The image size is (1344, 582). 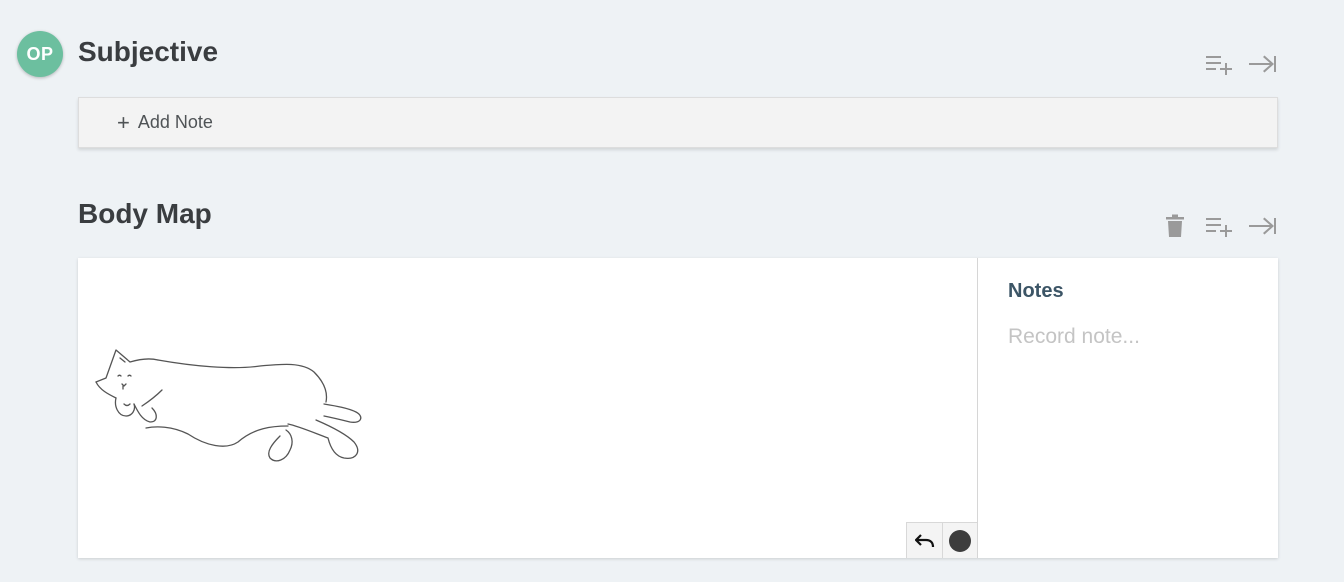 I want to click on color-swatch, so click(x=960, y=540).